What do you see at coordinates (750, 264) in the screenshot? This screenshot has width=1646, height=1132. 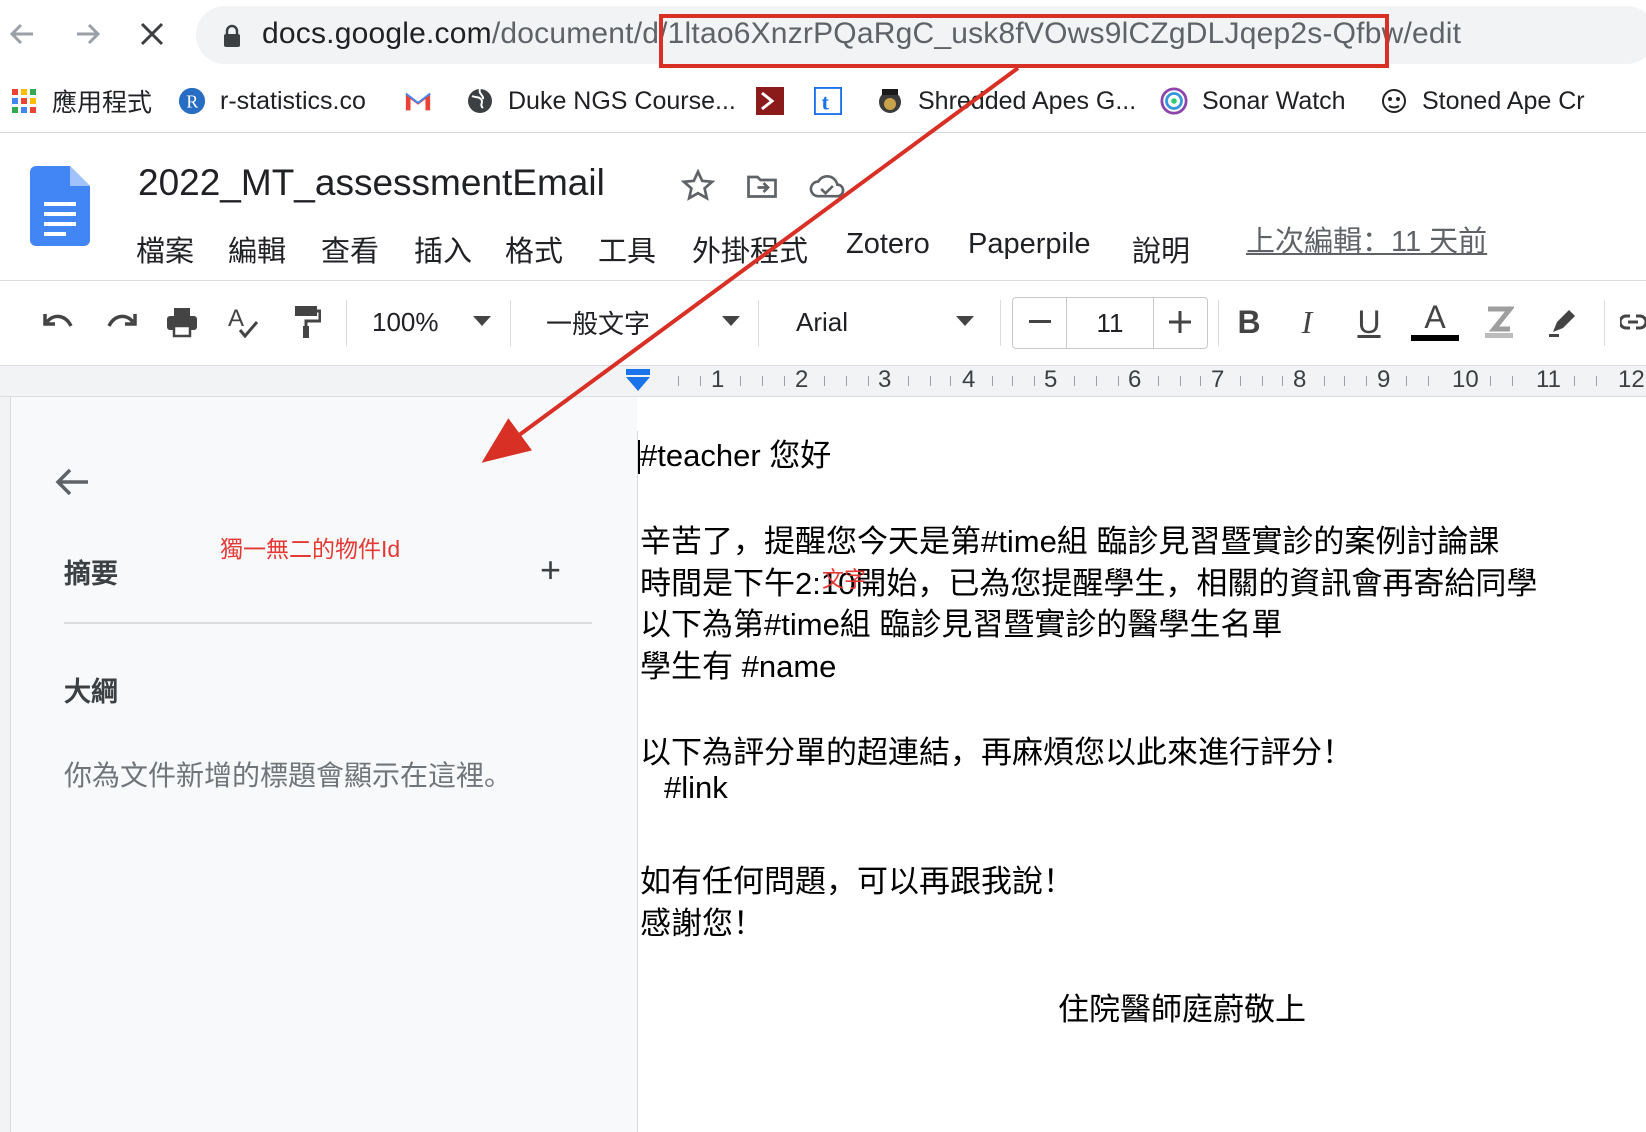 I see `annotation-arrow` at bounding box center [750, 264].